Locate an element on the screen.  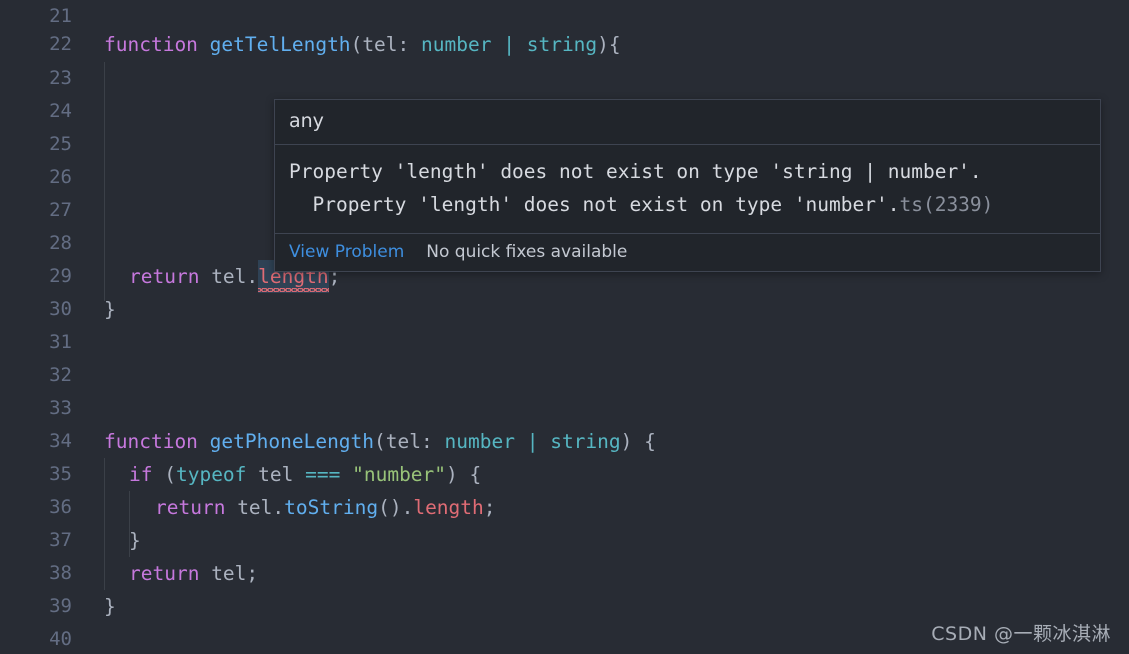
line-number: 26 is located at coordinates (60, 177).